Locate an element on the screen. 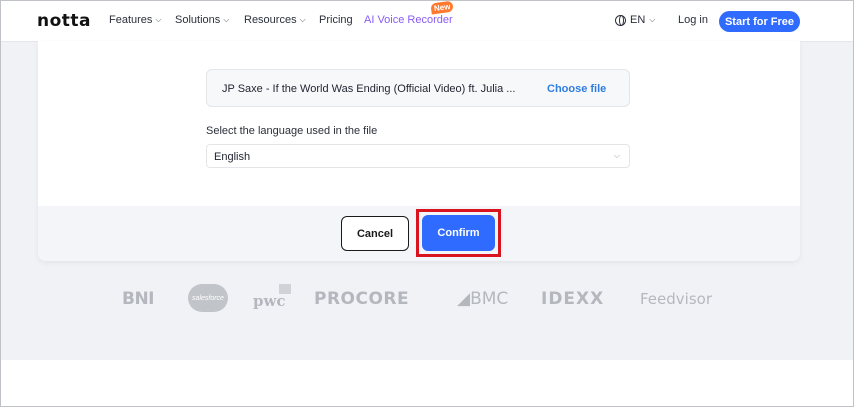 This screenshot has height=407, width=854. pwc-logo-mark is located at coordinates (285, 289).